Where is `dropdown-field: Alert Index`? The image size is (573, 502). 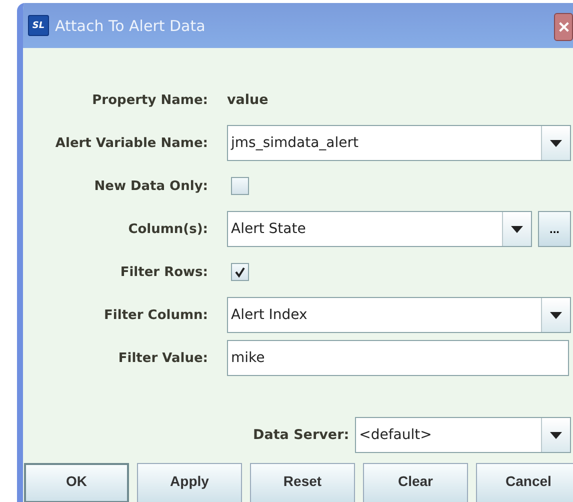
dropdown-field: Alert Index is located at coordinates (399, 315).